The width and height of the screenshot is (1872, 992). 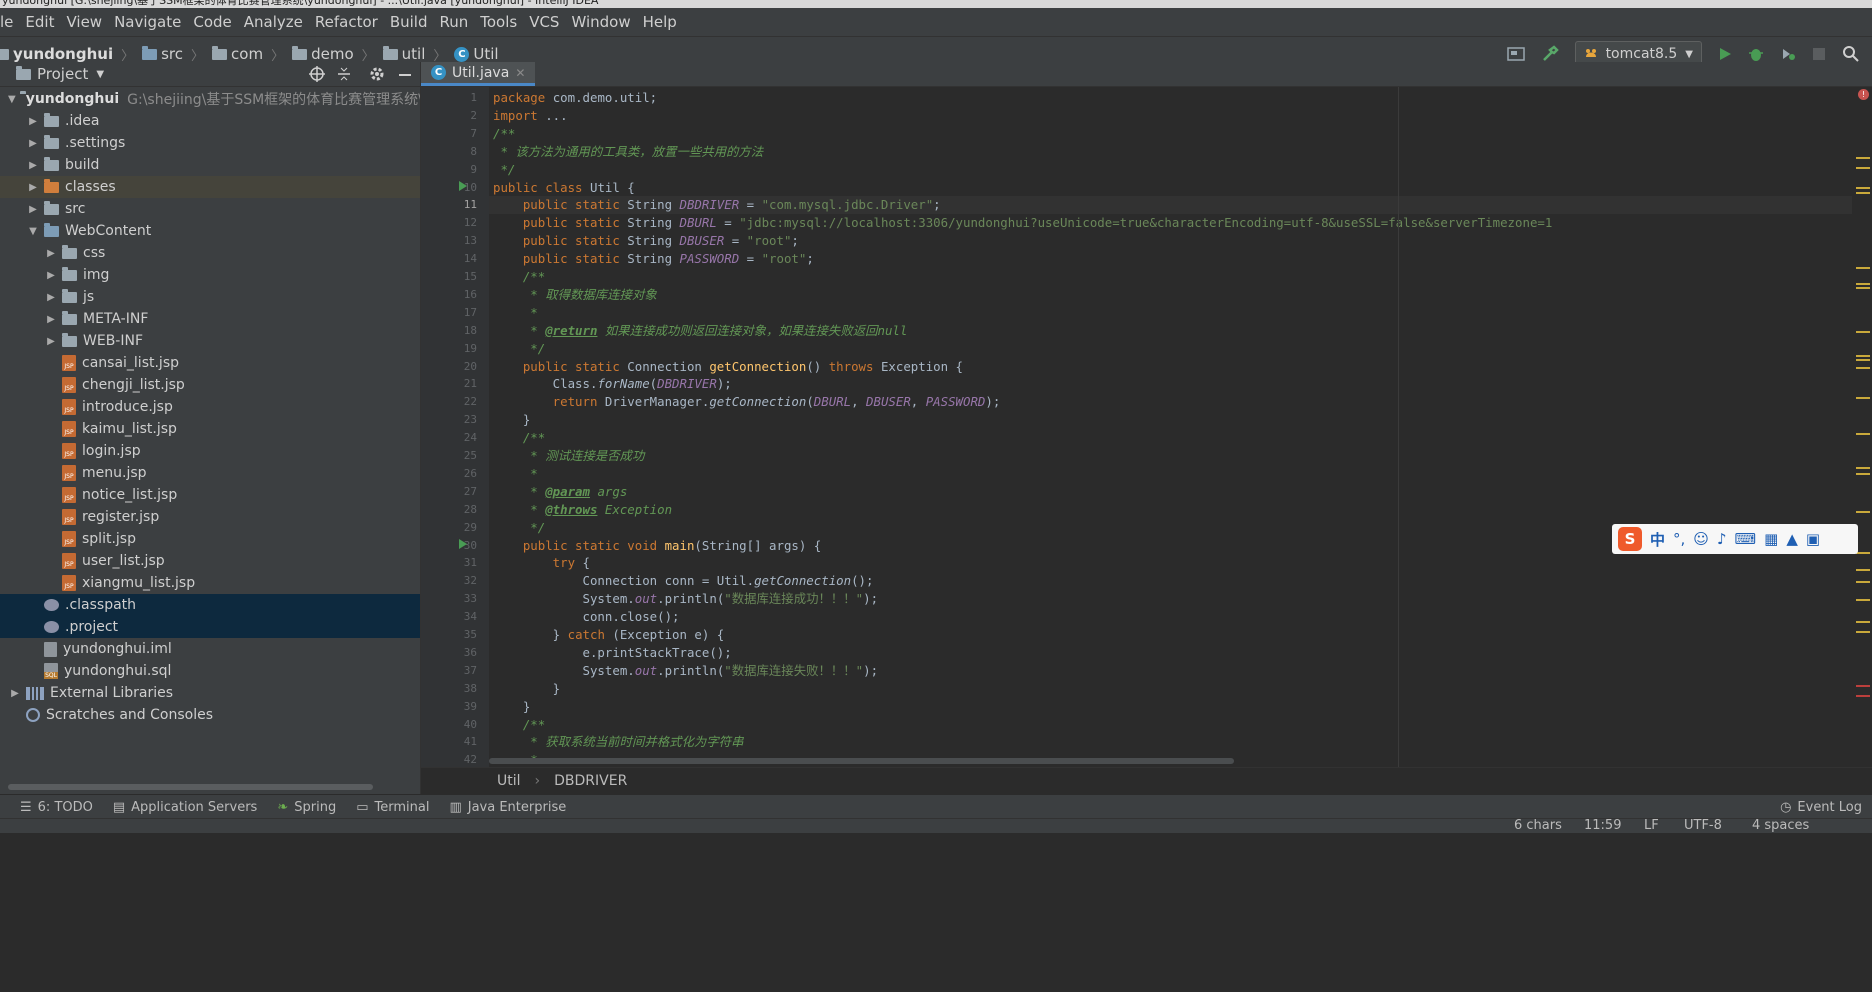 I want to click on file-encoding: UTF-8, so click(x=1703, y=825).